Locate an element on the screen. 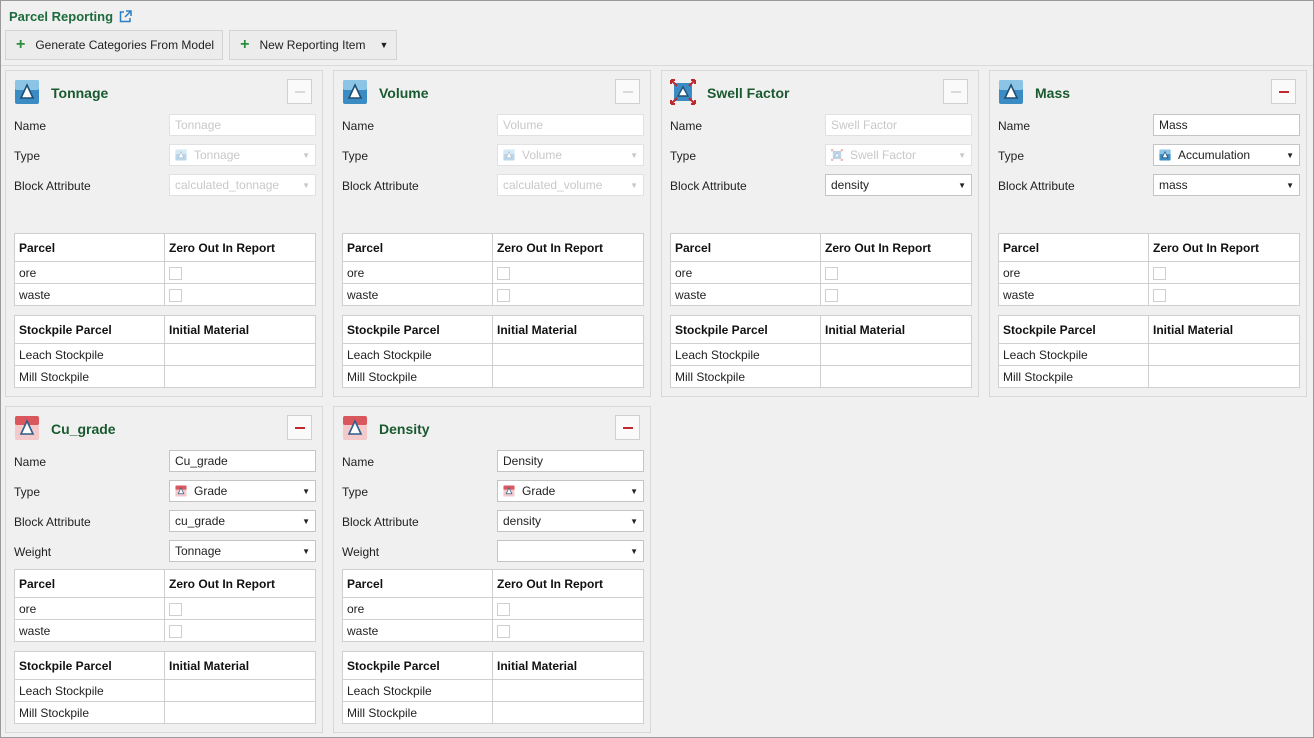 The height and width of the screenshot is (738, 1314). name-input: Mass is located at coordinates (1226, 125).